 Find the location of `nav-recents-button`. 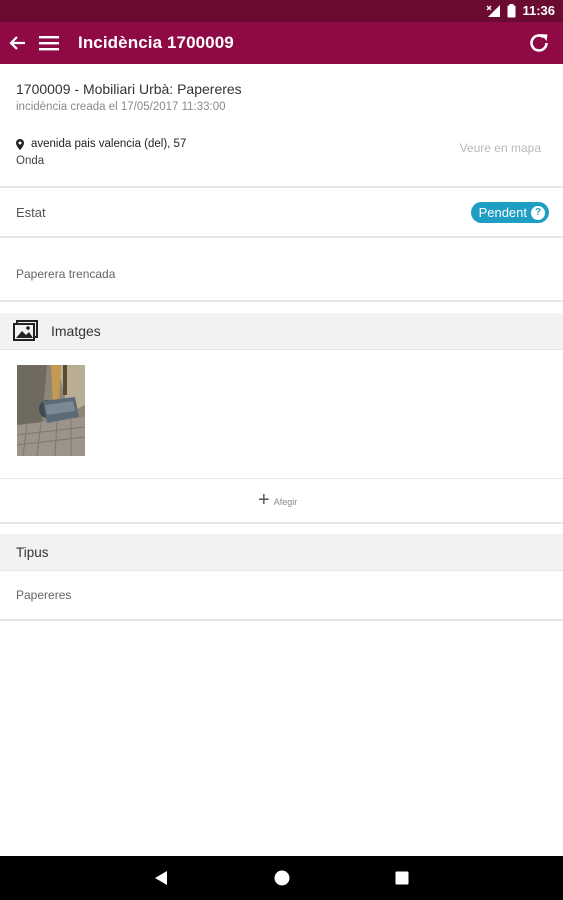

nav-recents-button is located at coordinates (402, 878).